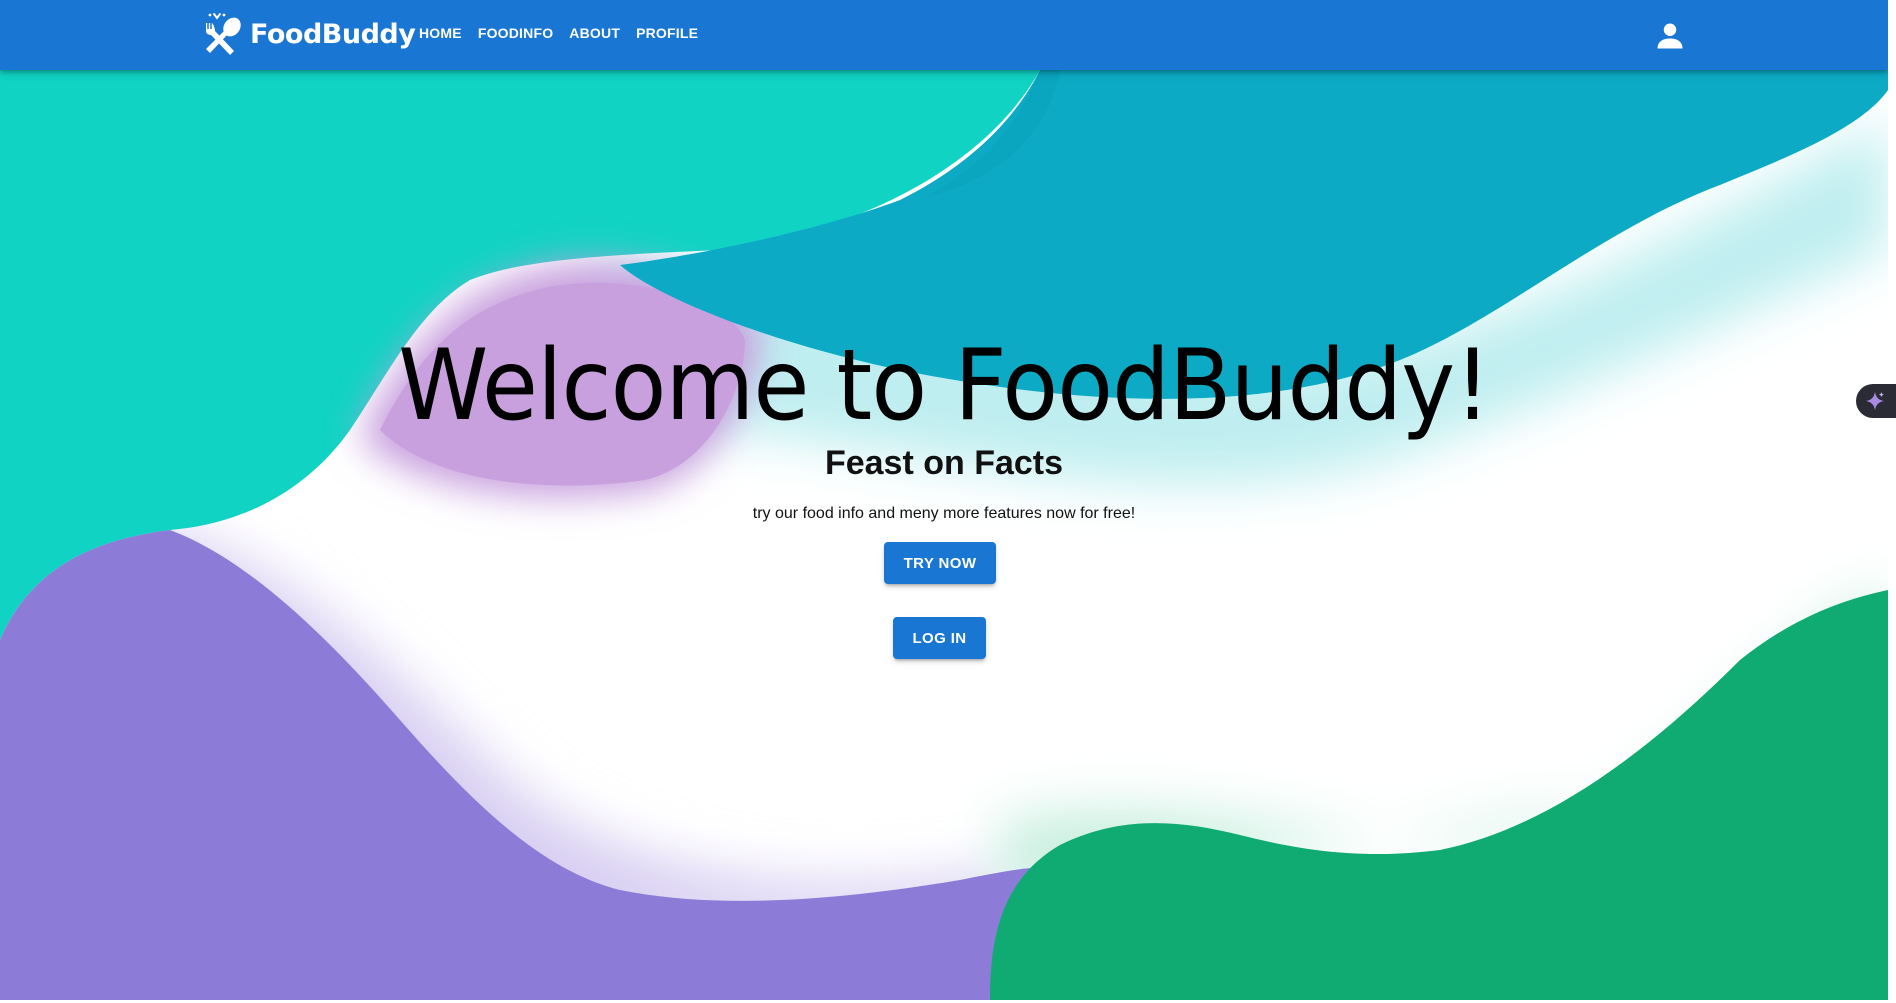  Describe the element at coordinates (944, 386) in the screenshot. I see `hero-title: Welcome to FoodBuddy!` at that location.